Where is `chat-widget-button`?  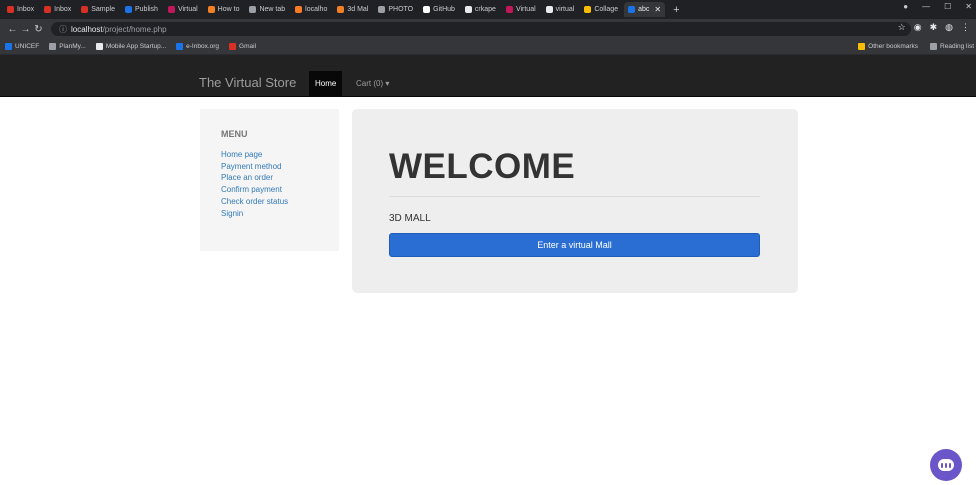
chat-widget-button is located at coordinates (946, 465).